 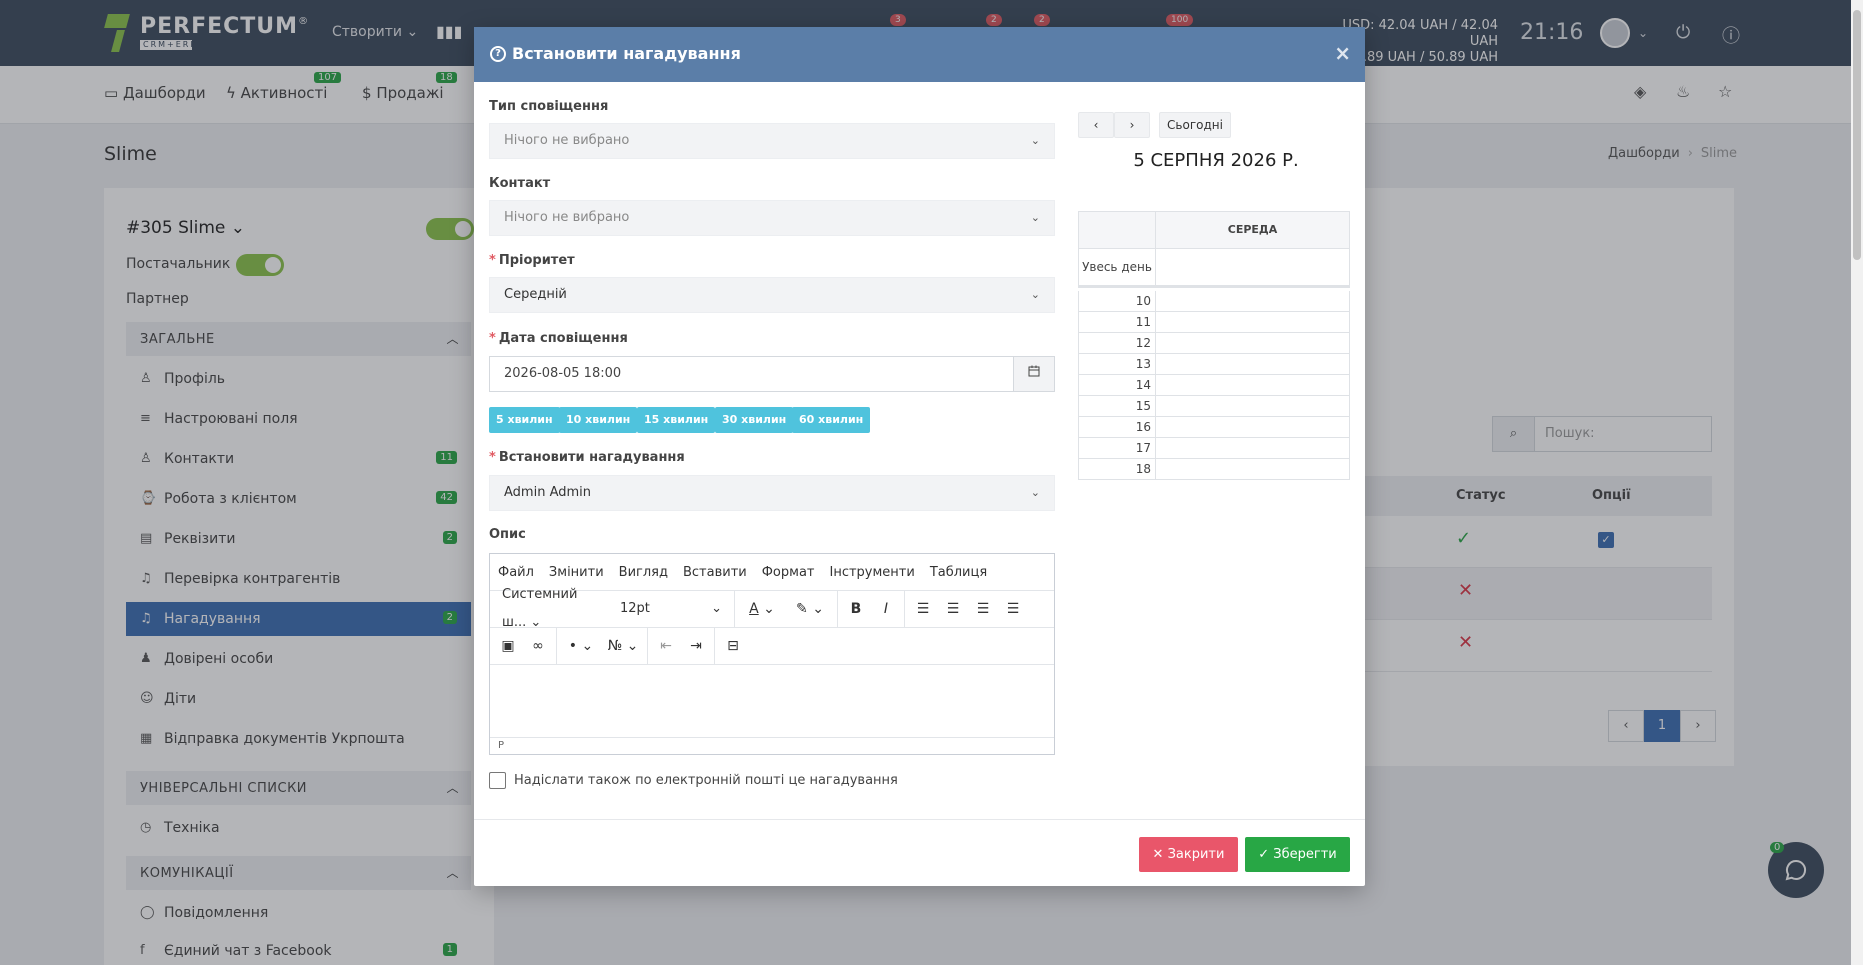 I want to click on bold-icon: B, so click(x=856, y=609).